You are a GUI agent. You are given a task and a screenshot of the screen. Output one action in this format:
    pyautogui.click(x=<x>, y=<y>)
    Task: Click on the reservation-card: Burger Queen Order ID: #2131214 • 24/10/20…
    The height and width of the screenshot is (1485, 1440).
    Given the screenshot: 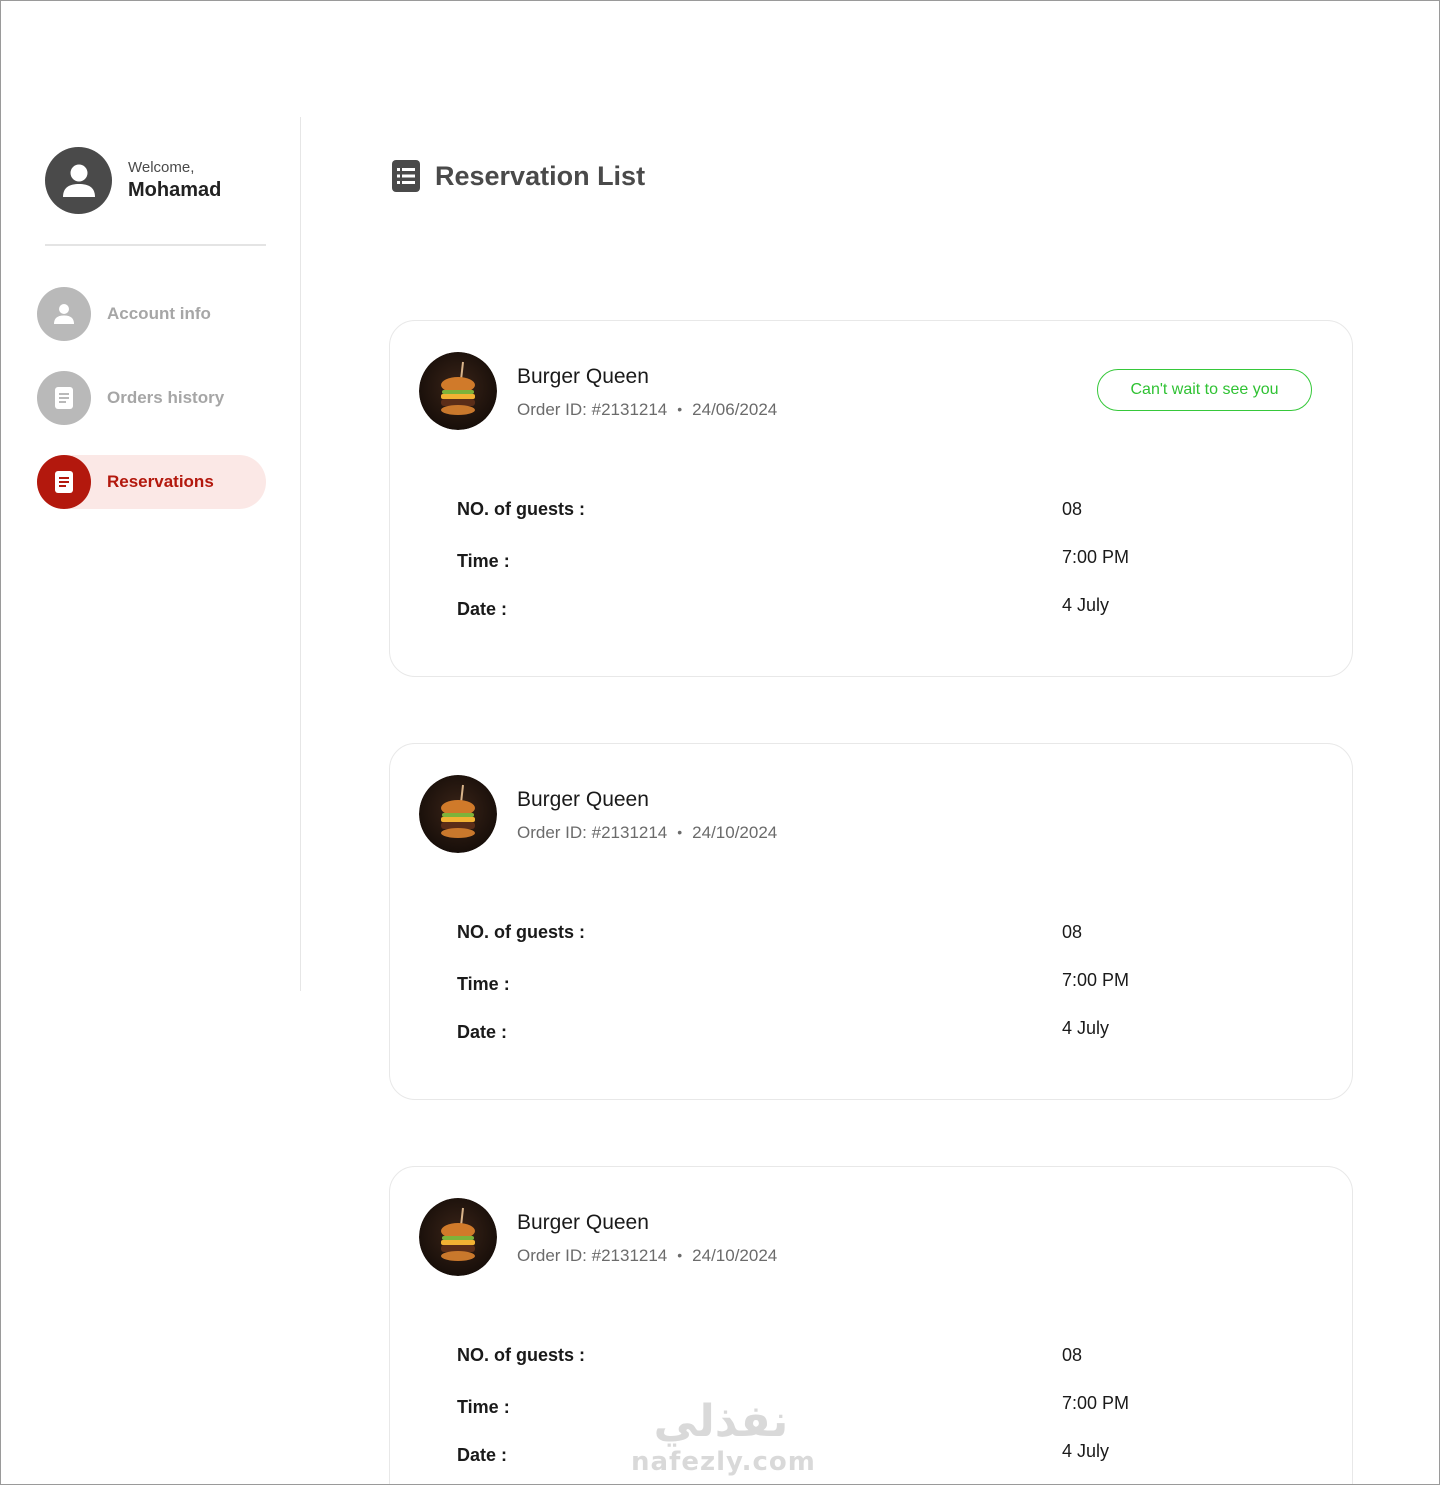 What is the action you would take?
    pyautogui.click(x=871, y=1325)
    